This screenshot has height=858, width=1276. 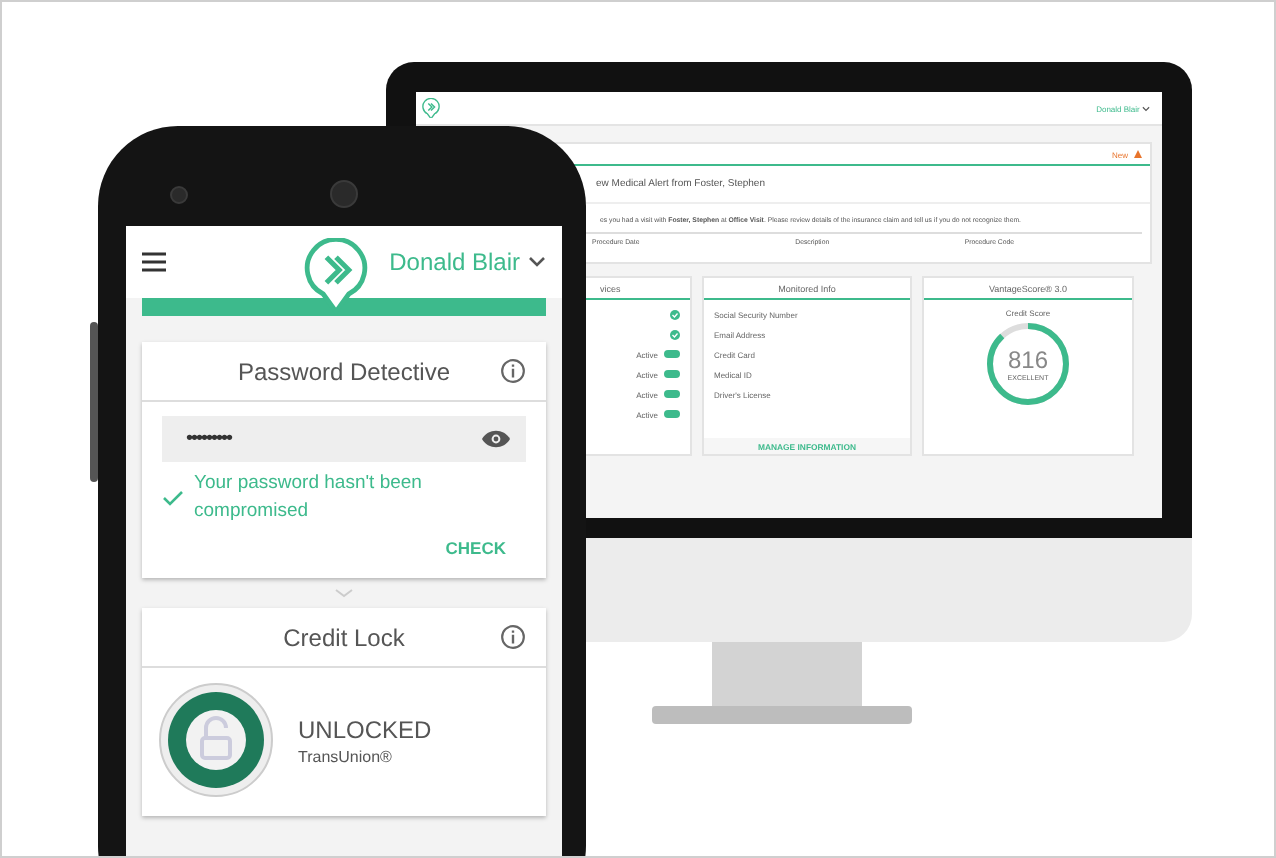 I want to click on status-message: Your password hasn't been compromised, so click(x=309, y=498).